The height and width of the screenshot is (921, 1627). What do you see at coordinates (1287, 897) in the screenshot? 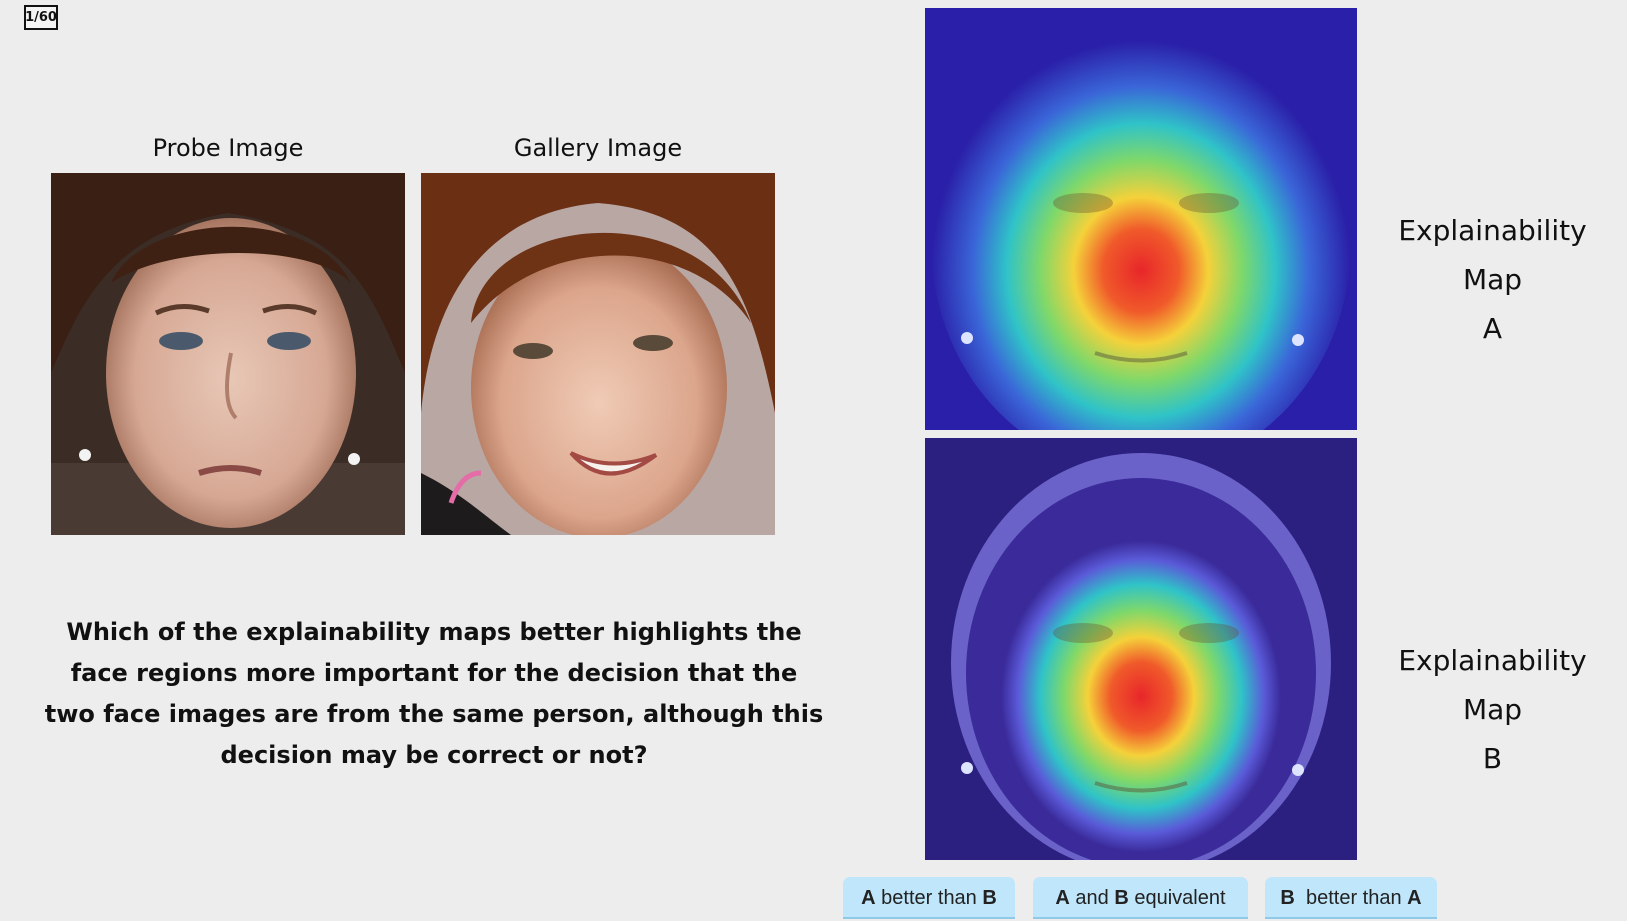
I see `choice-3-bold1: B` at bounding box center [1287, 897].